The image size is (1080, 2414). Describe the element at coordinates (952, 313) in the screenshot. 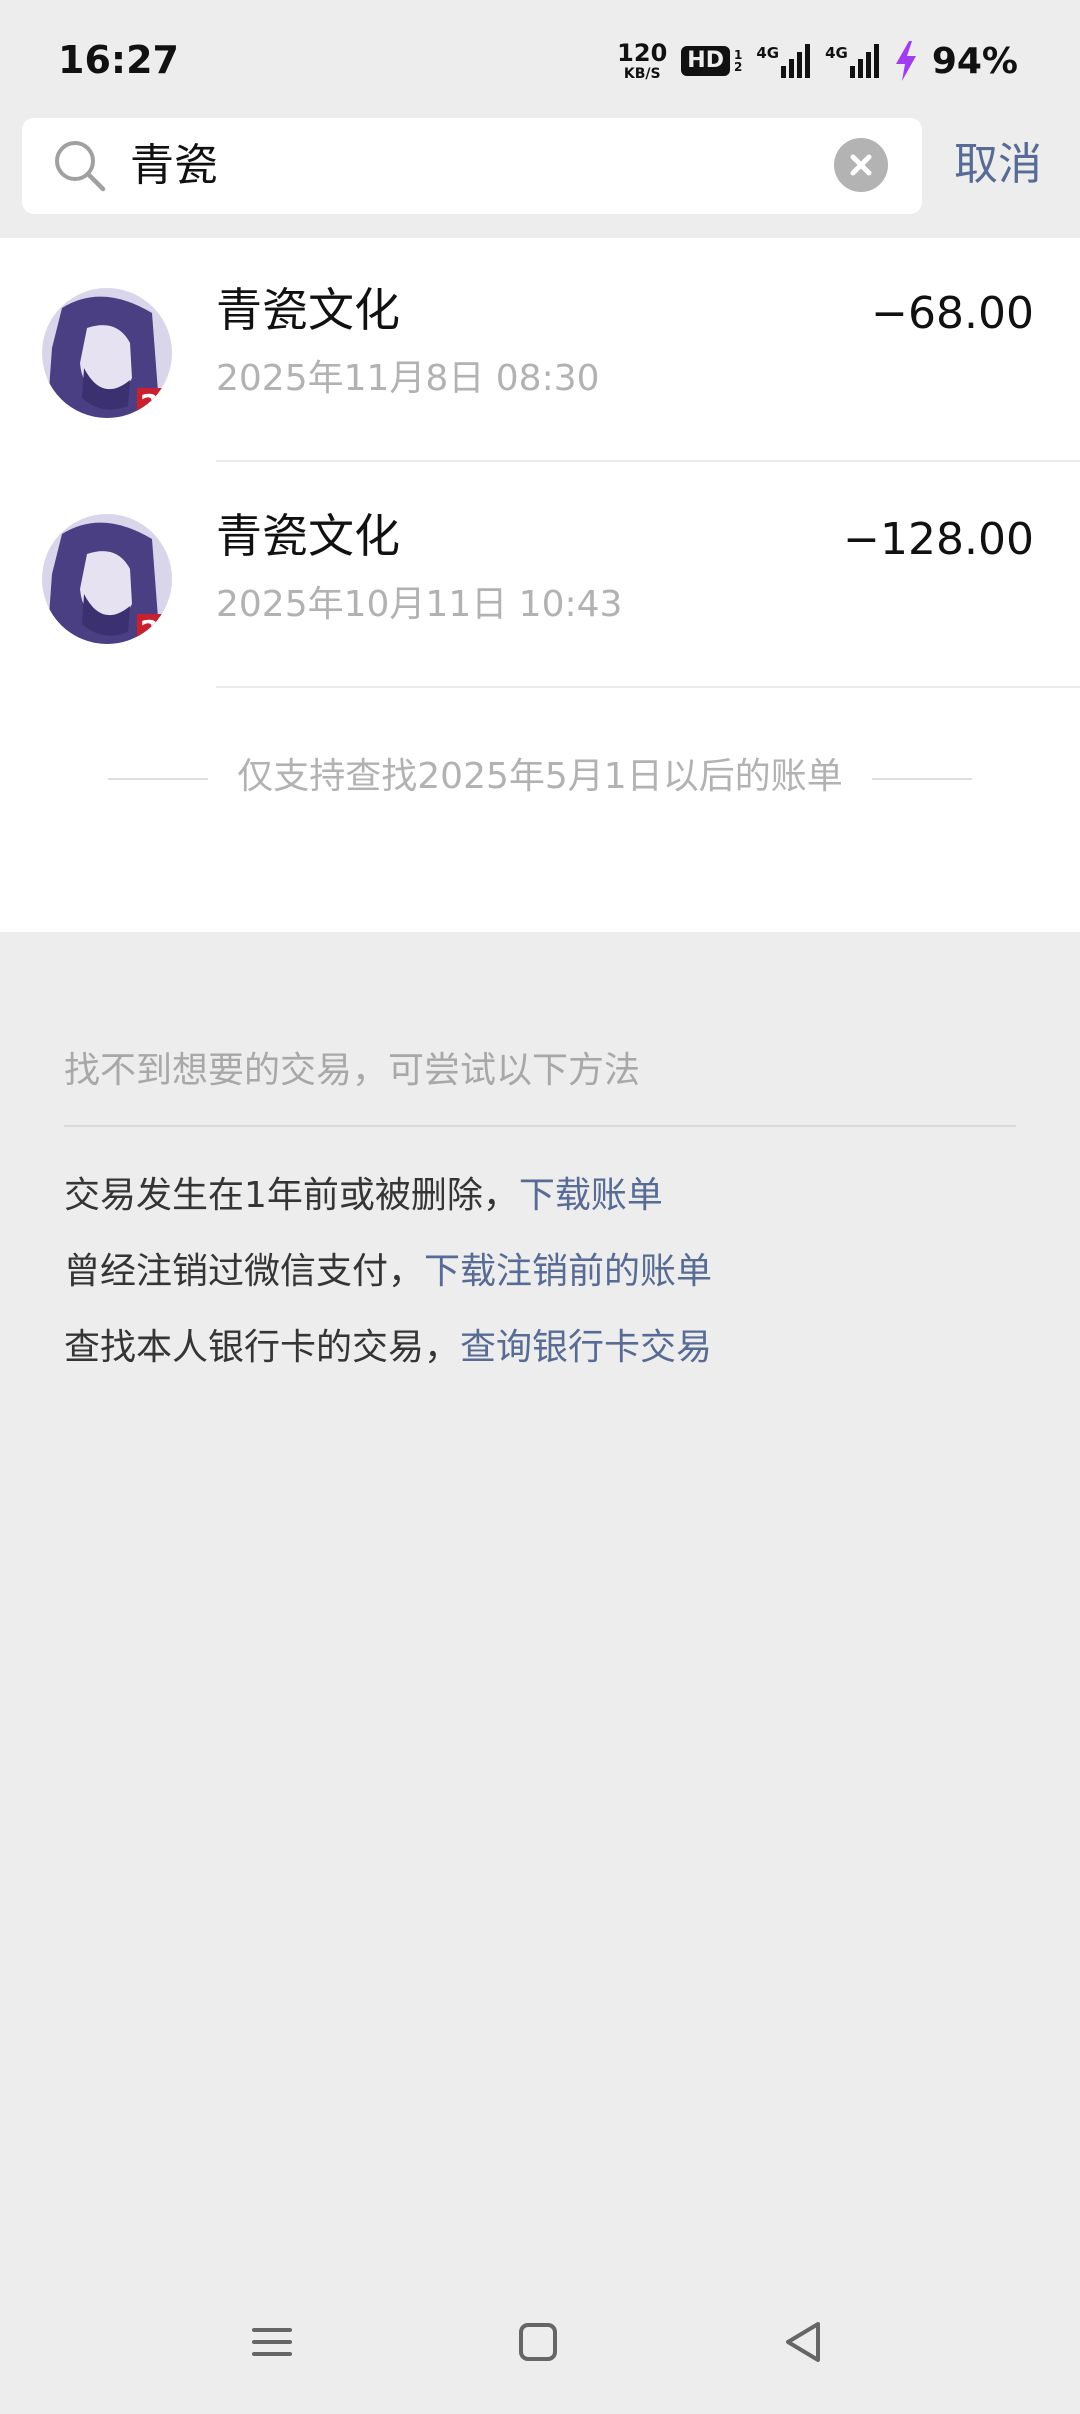

I see `transaction-amount: −68.00` at that location.